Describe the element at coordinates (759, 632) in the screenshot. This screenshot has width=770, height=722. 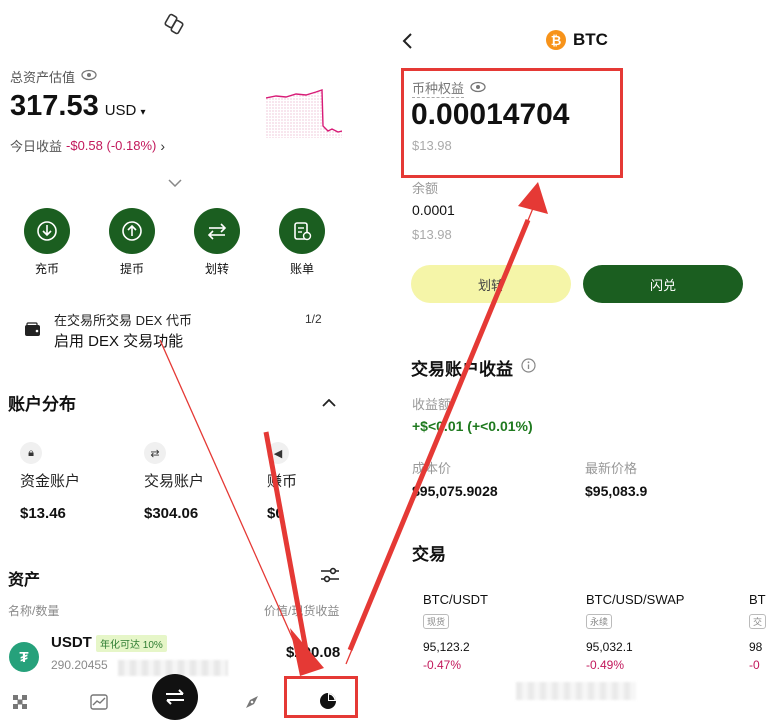
I see `pair-card: BT 交 98 -0` at that location.